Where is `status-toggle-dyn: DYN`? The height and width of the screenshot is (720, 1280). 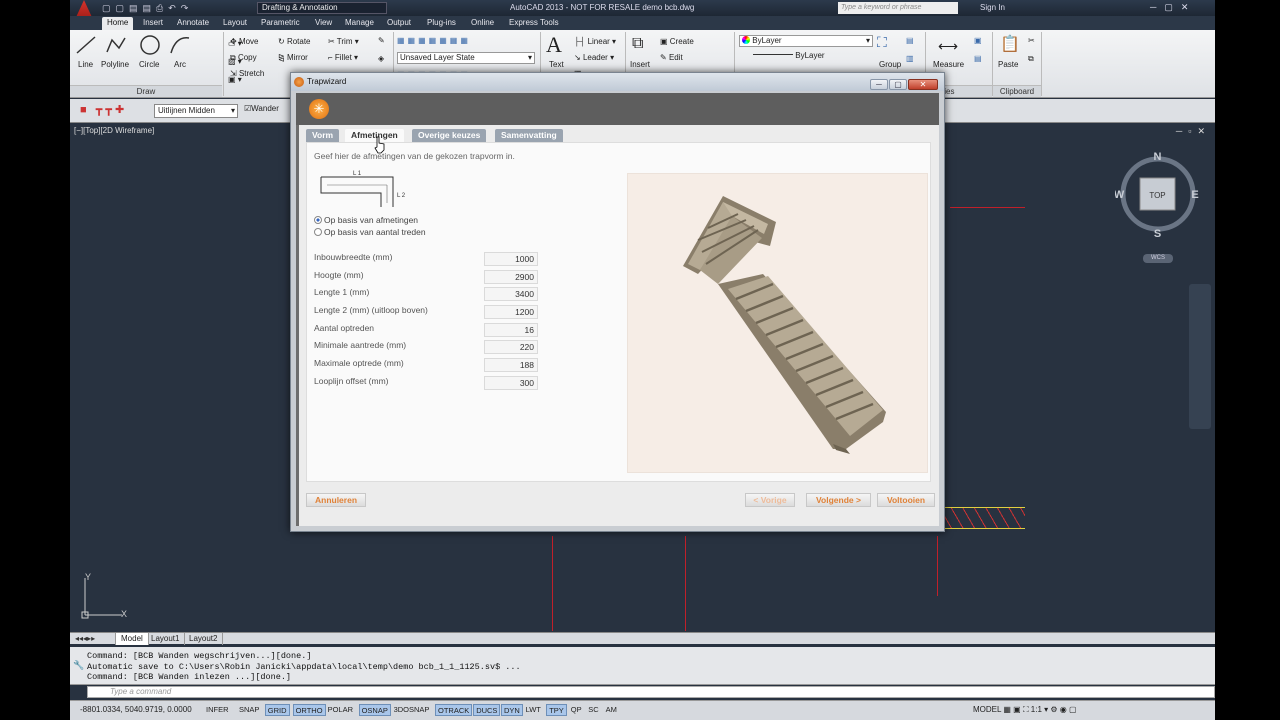
status-toggle-dyn: DYN is located at coordinates (512, 710).